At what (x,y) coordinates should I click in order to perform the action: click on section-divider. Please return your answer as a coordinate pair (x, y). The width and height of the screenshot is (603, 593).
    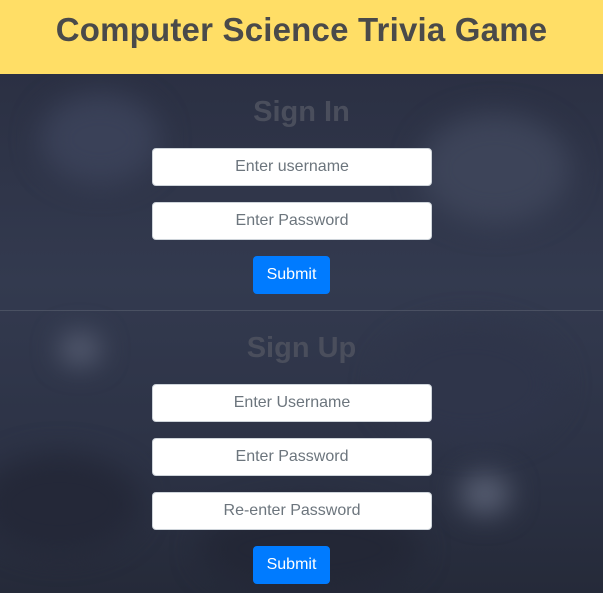
    Looking at the image, I should click on (301, 310).